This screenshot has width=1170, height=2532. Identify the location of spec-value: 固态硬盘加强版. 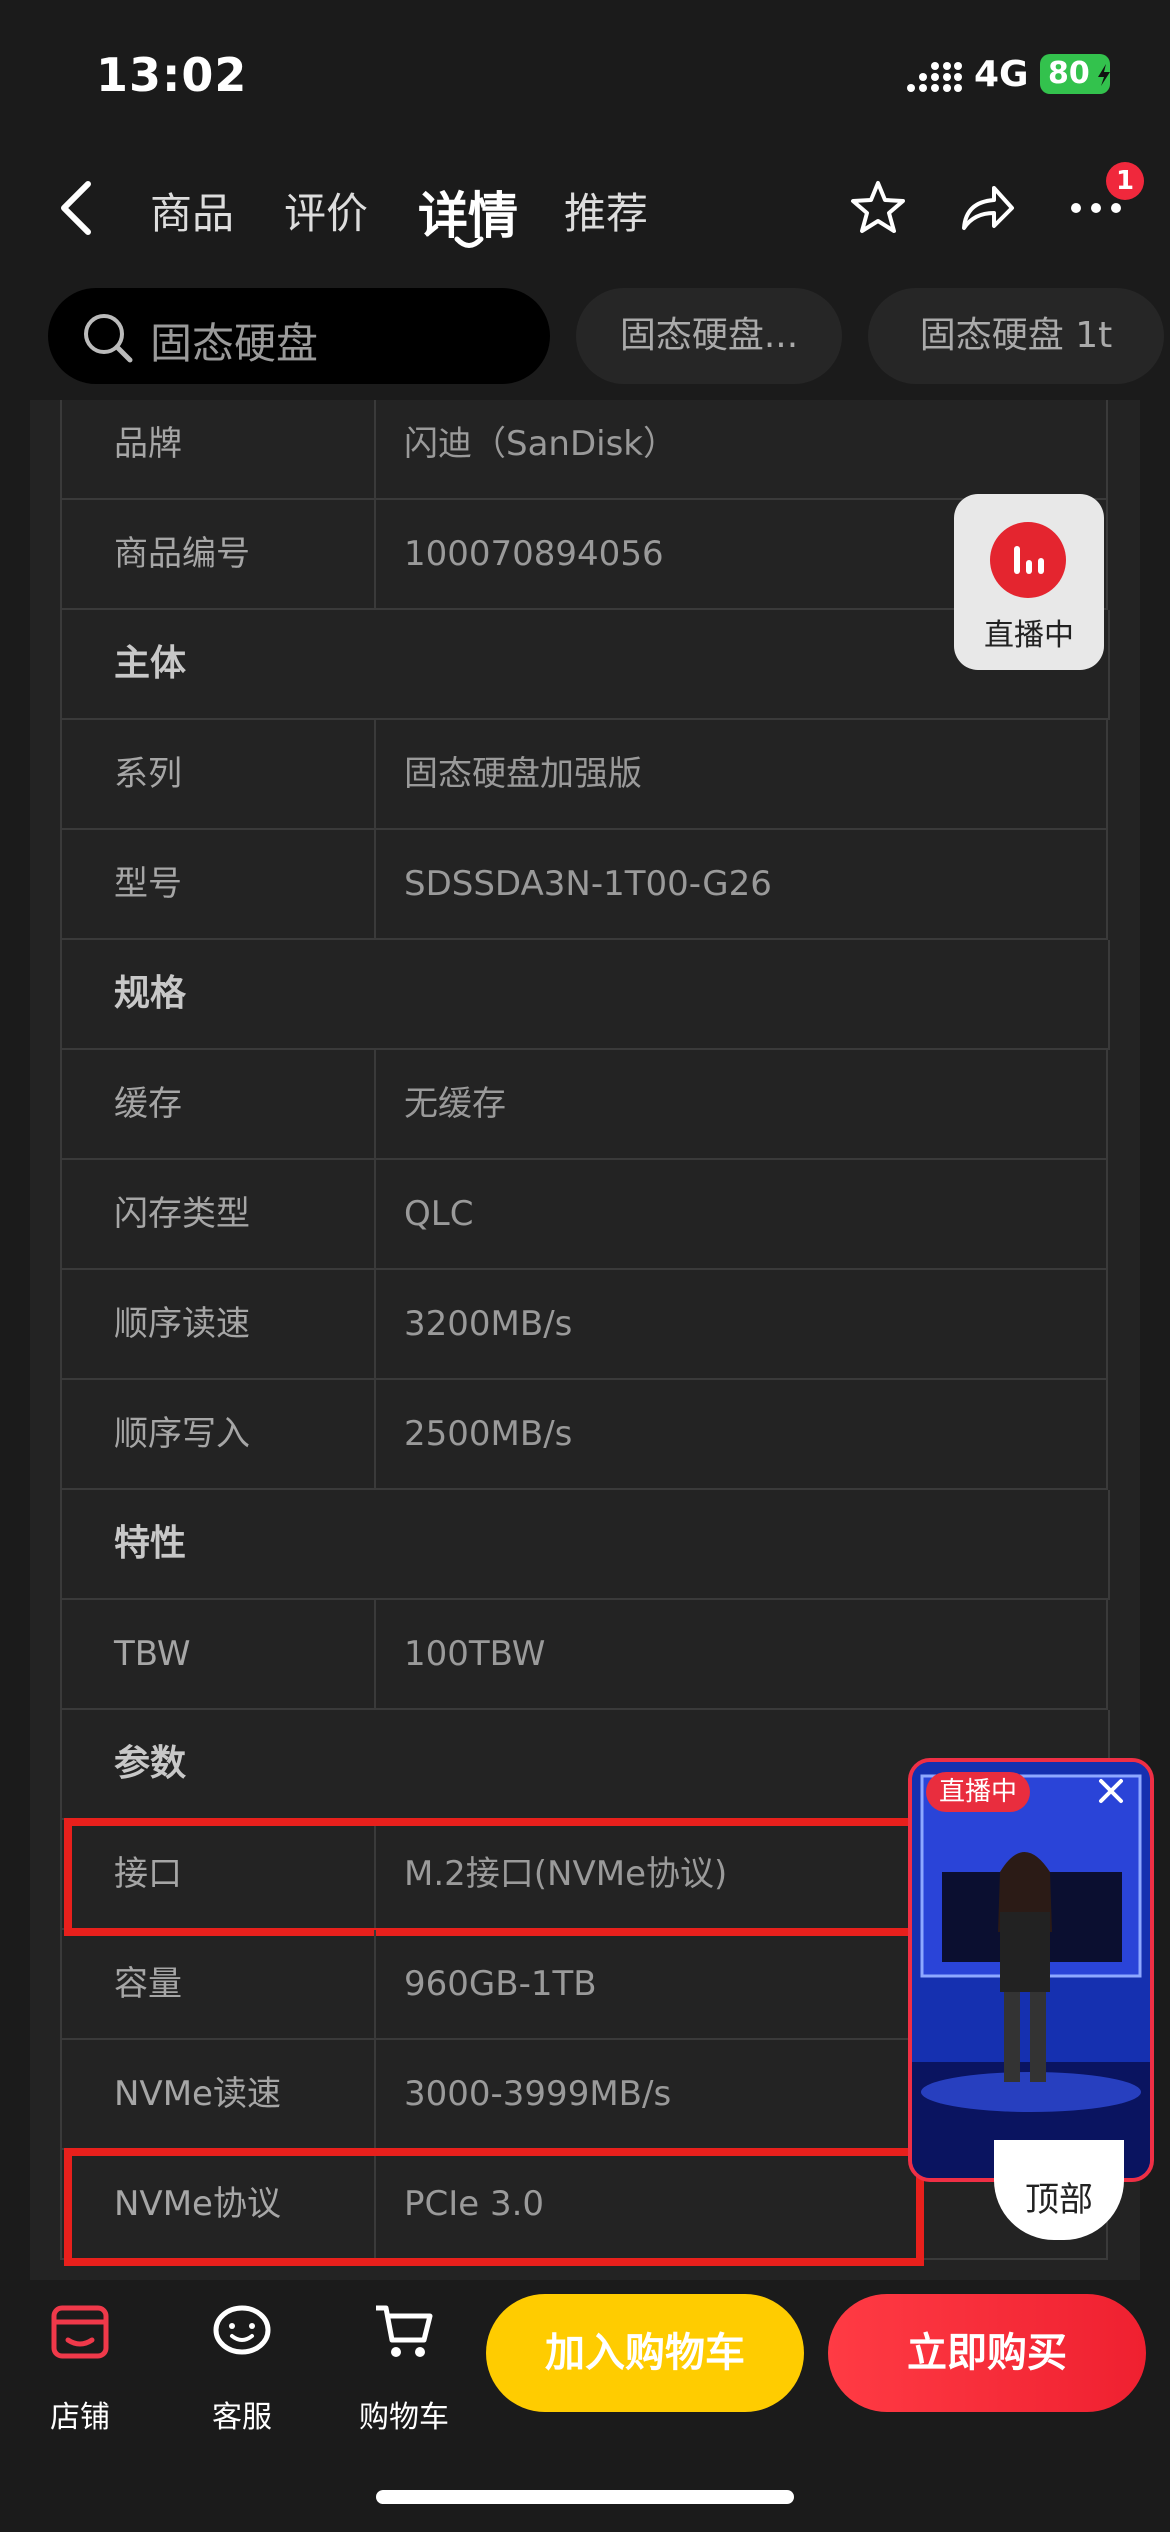
(523, 774).